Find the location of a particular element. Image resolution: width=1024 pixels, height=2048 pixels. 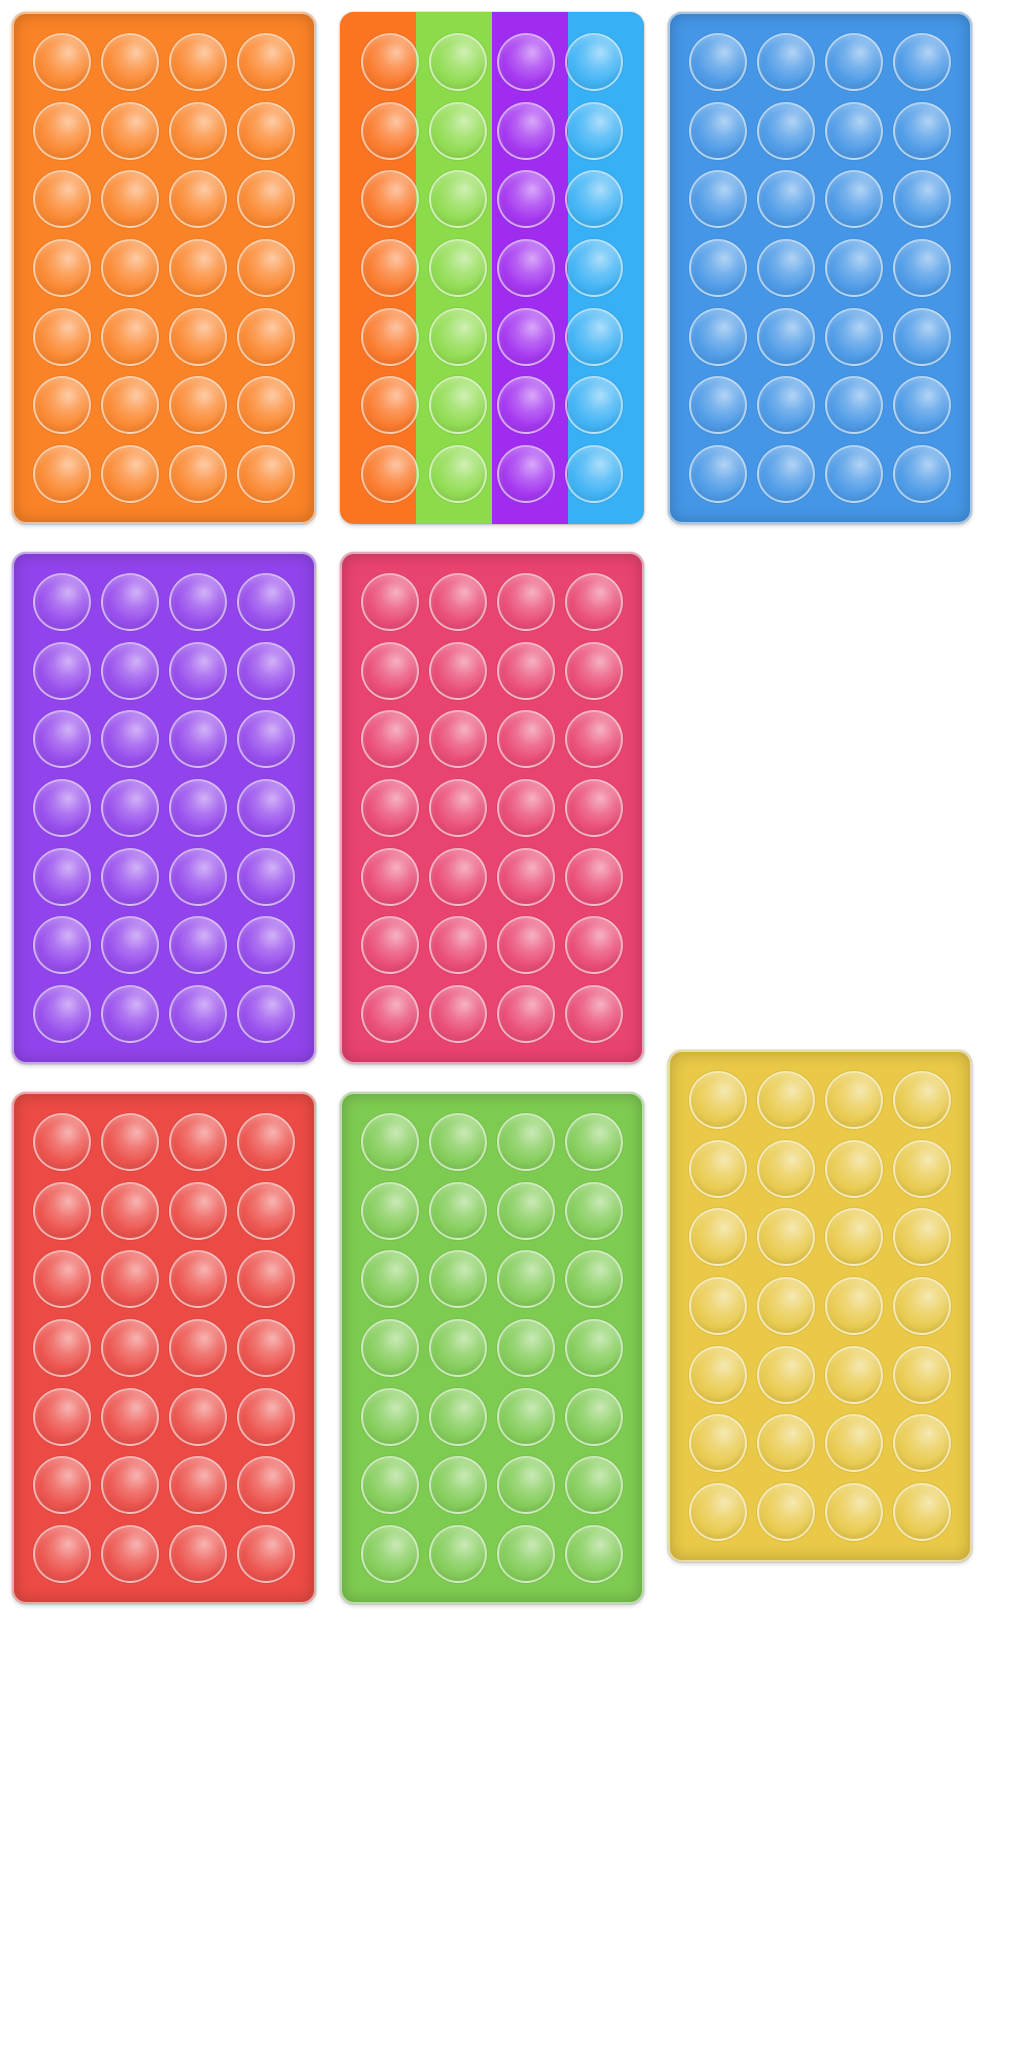

pop-it-card-red is located at coordinates (164, 1348).